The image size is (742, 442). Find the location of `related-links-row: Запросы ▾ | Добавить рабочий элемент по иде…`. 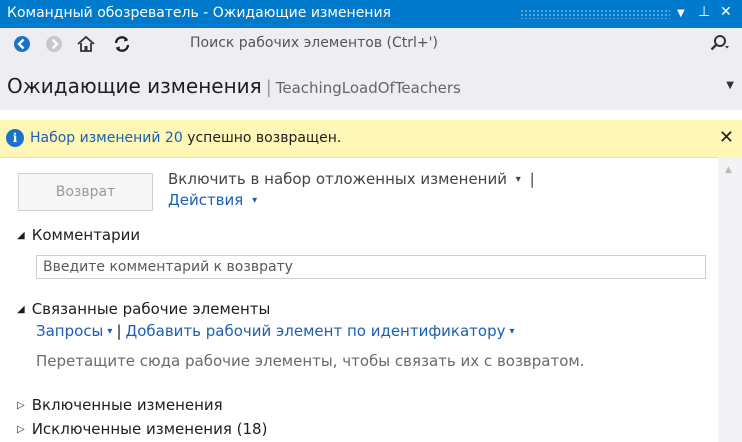

related-links-row: Запросы ▾ | Добавить рабочий элемент по иде… is located at coordinates (275, 331).